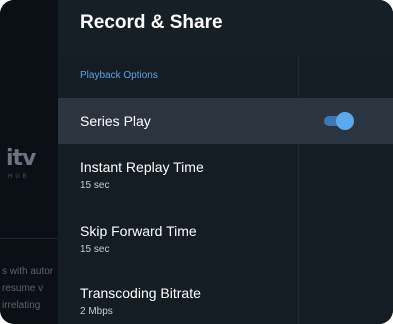 This screenshot has width=393, height=324. I want to click on section-heading: Playback Options, so click(119, 75).